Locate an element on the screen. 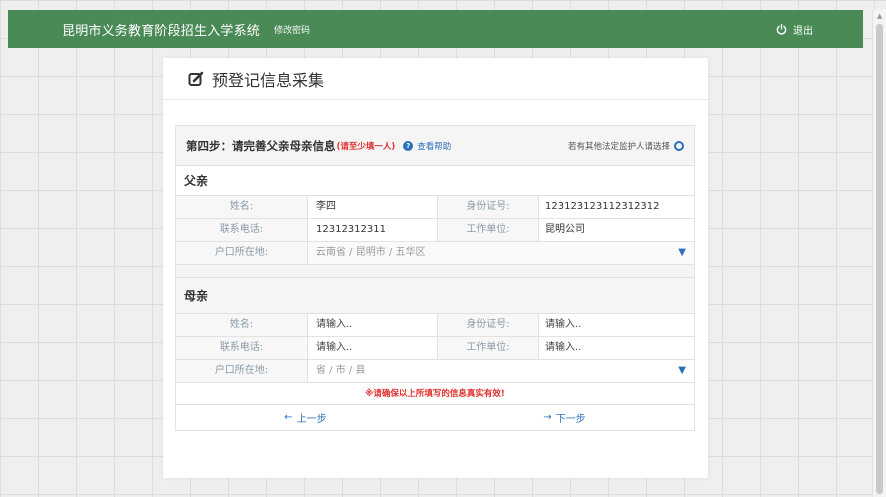 The image size is (886, 497). father-row-2: 联系电话: 12312312311 工作单位: 昆明公司 is located at coordinates (435, 230).